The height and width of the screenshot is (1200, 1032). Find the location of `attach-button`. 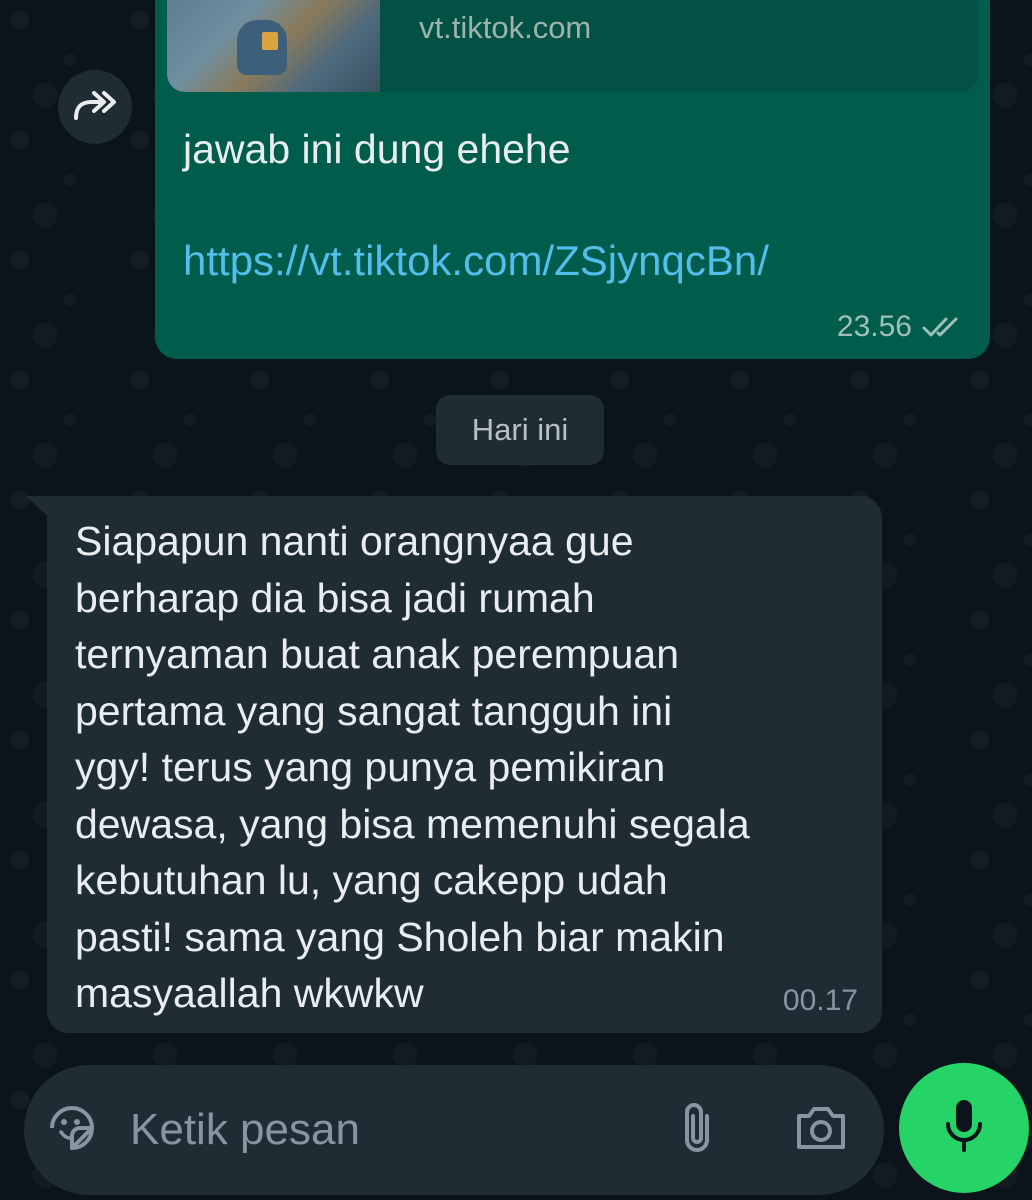

attach-button is located at coordinates (697, 1130).